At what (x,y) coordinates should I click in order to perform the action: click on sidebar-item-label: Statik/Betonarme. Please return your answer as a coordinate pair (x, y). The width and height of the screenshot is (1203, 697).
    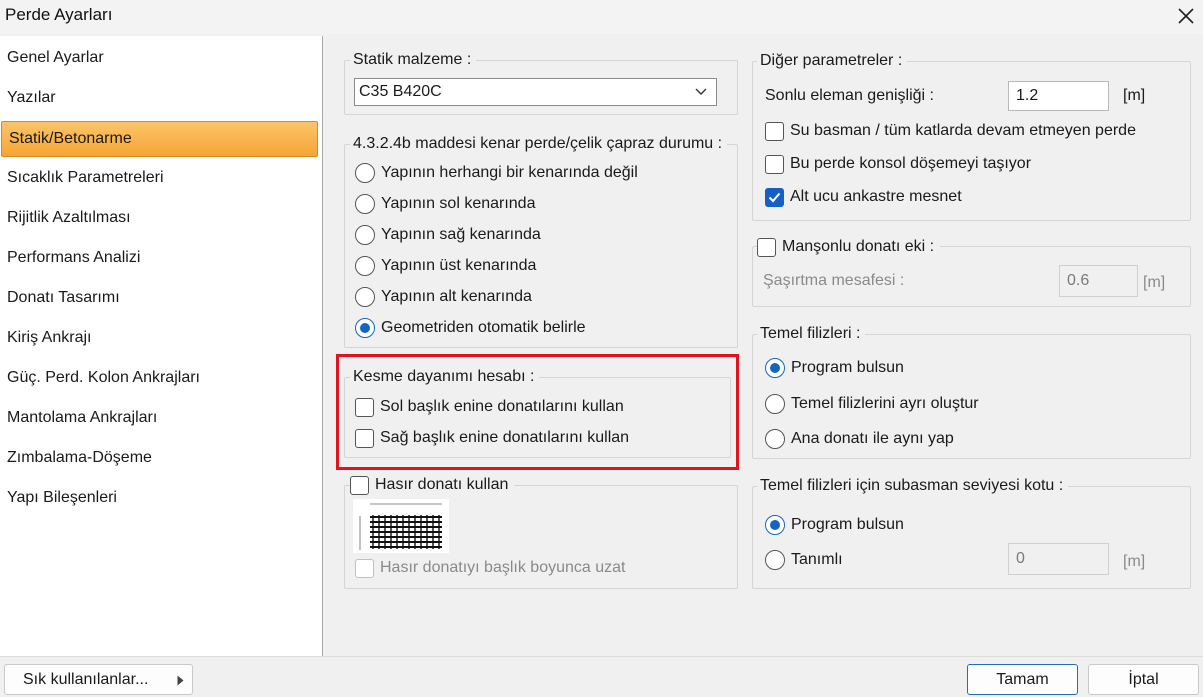
    Looking at the image, I should click on (70, 138).